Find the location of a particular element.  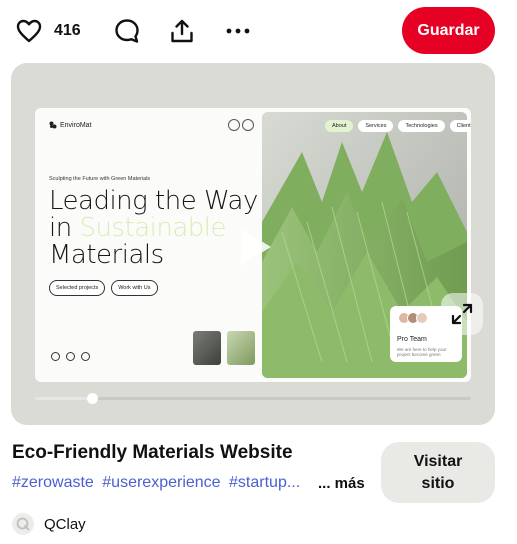

like-button: 416 is located at coordinates (48, 31).